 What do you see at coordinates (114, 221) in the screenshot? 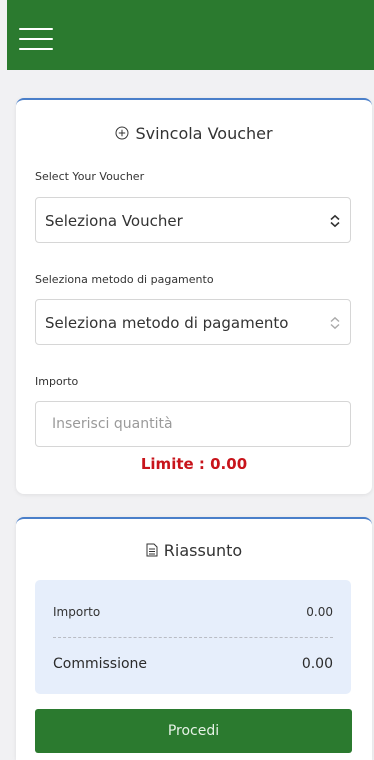
I see `voucher-select-value: Seleziona Voucher` at bounding box center [114, 221].